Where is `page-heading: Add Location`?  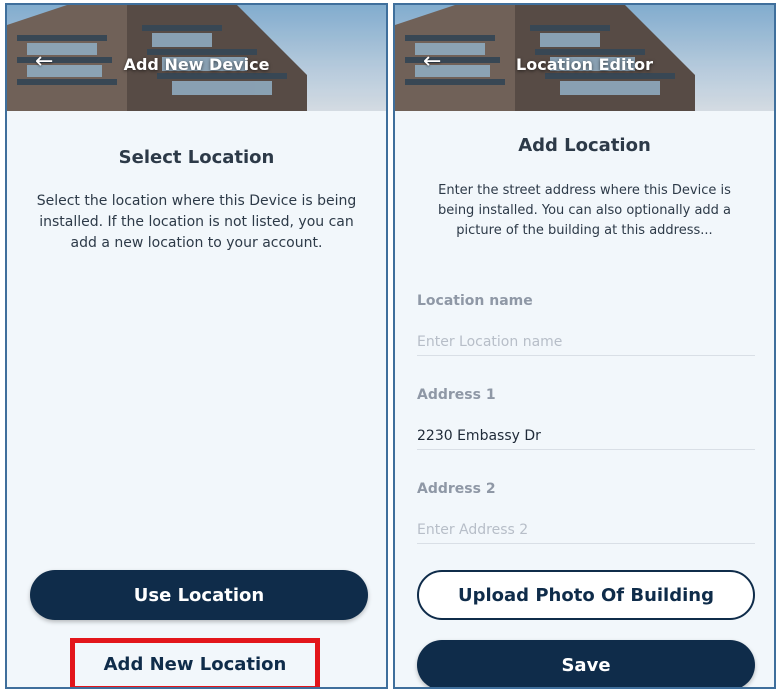
page-heading: Add Location is located at coordinates (584, 145).